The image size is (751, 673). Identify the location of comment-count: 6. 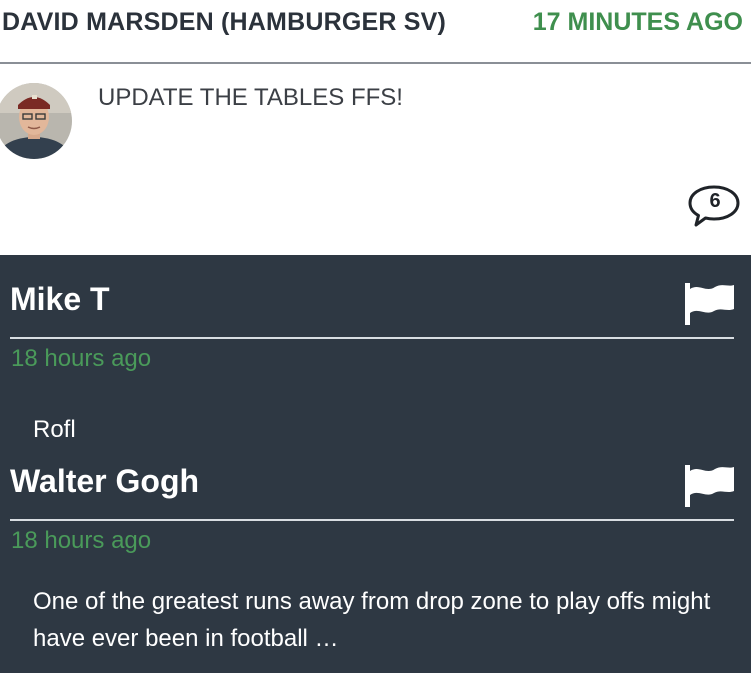
(715, 201).